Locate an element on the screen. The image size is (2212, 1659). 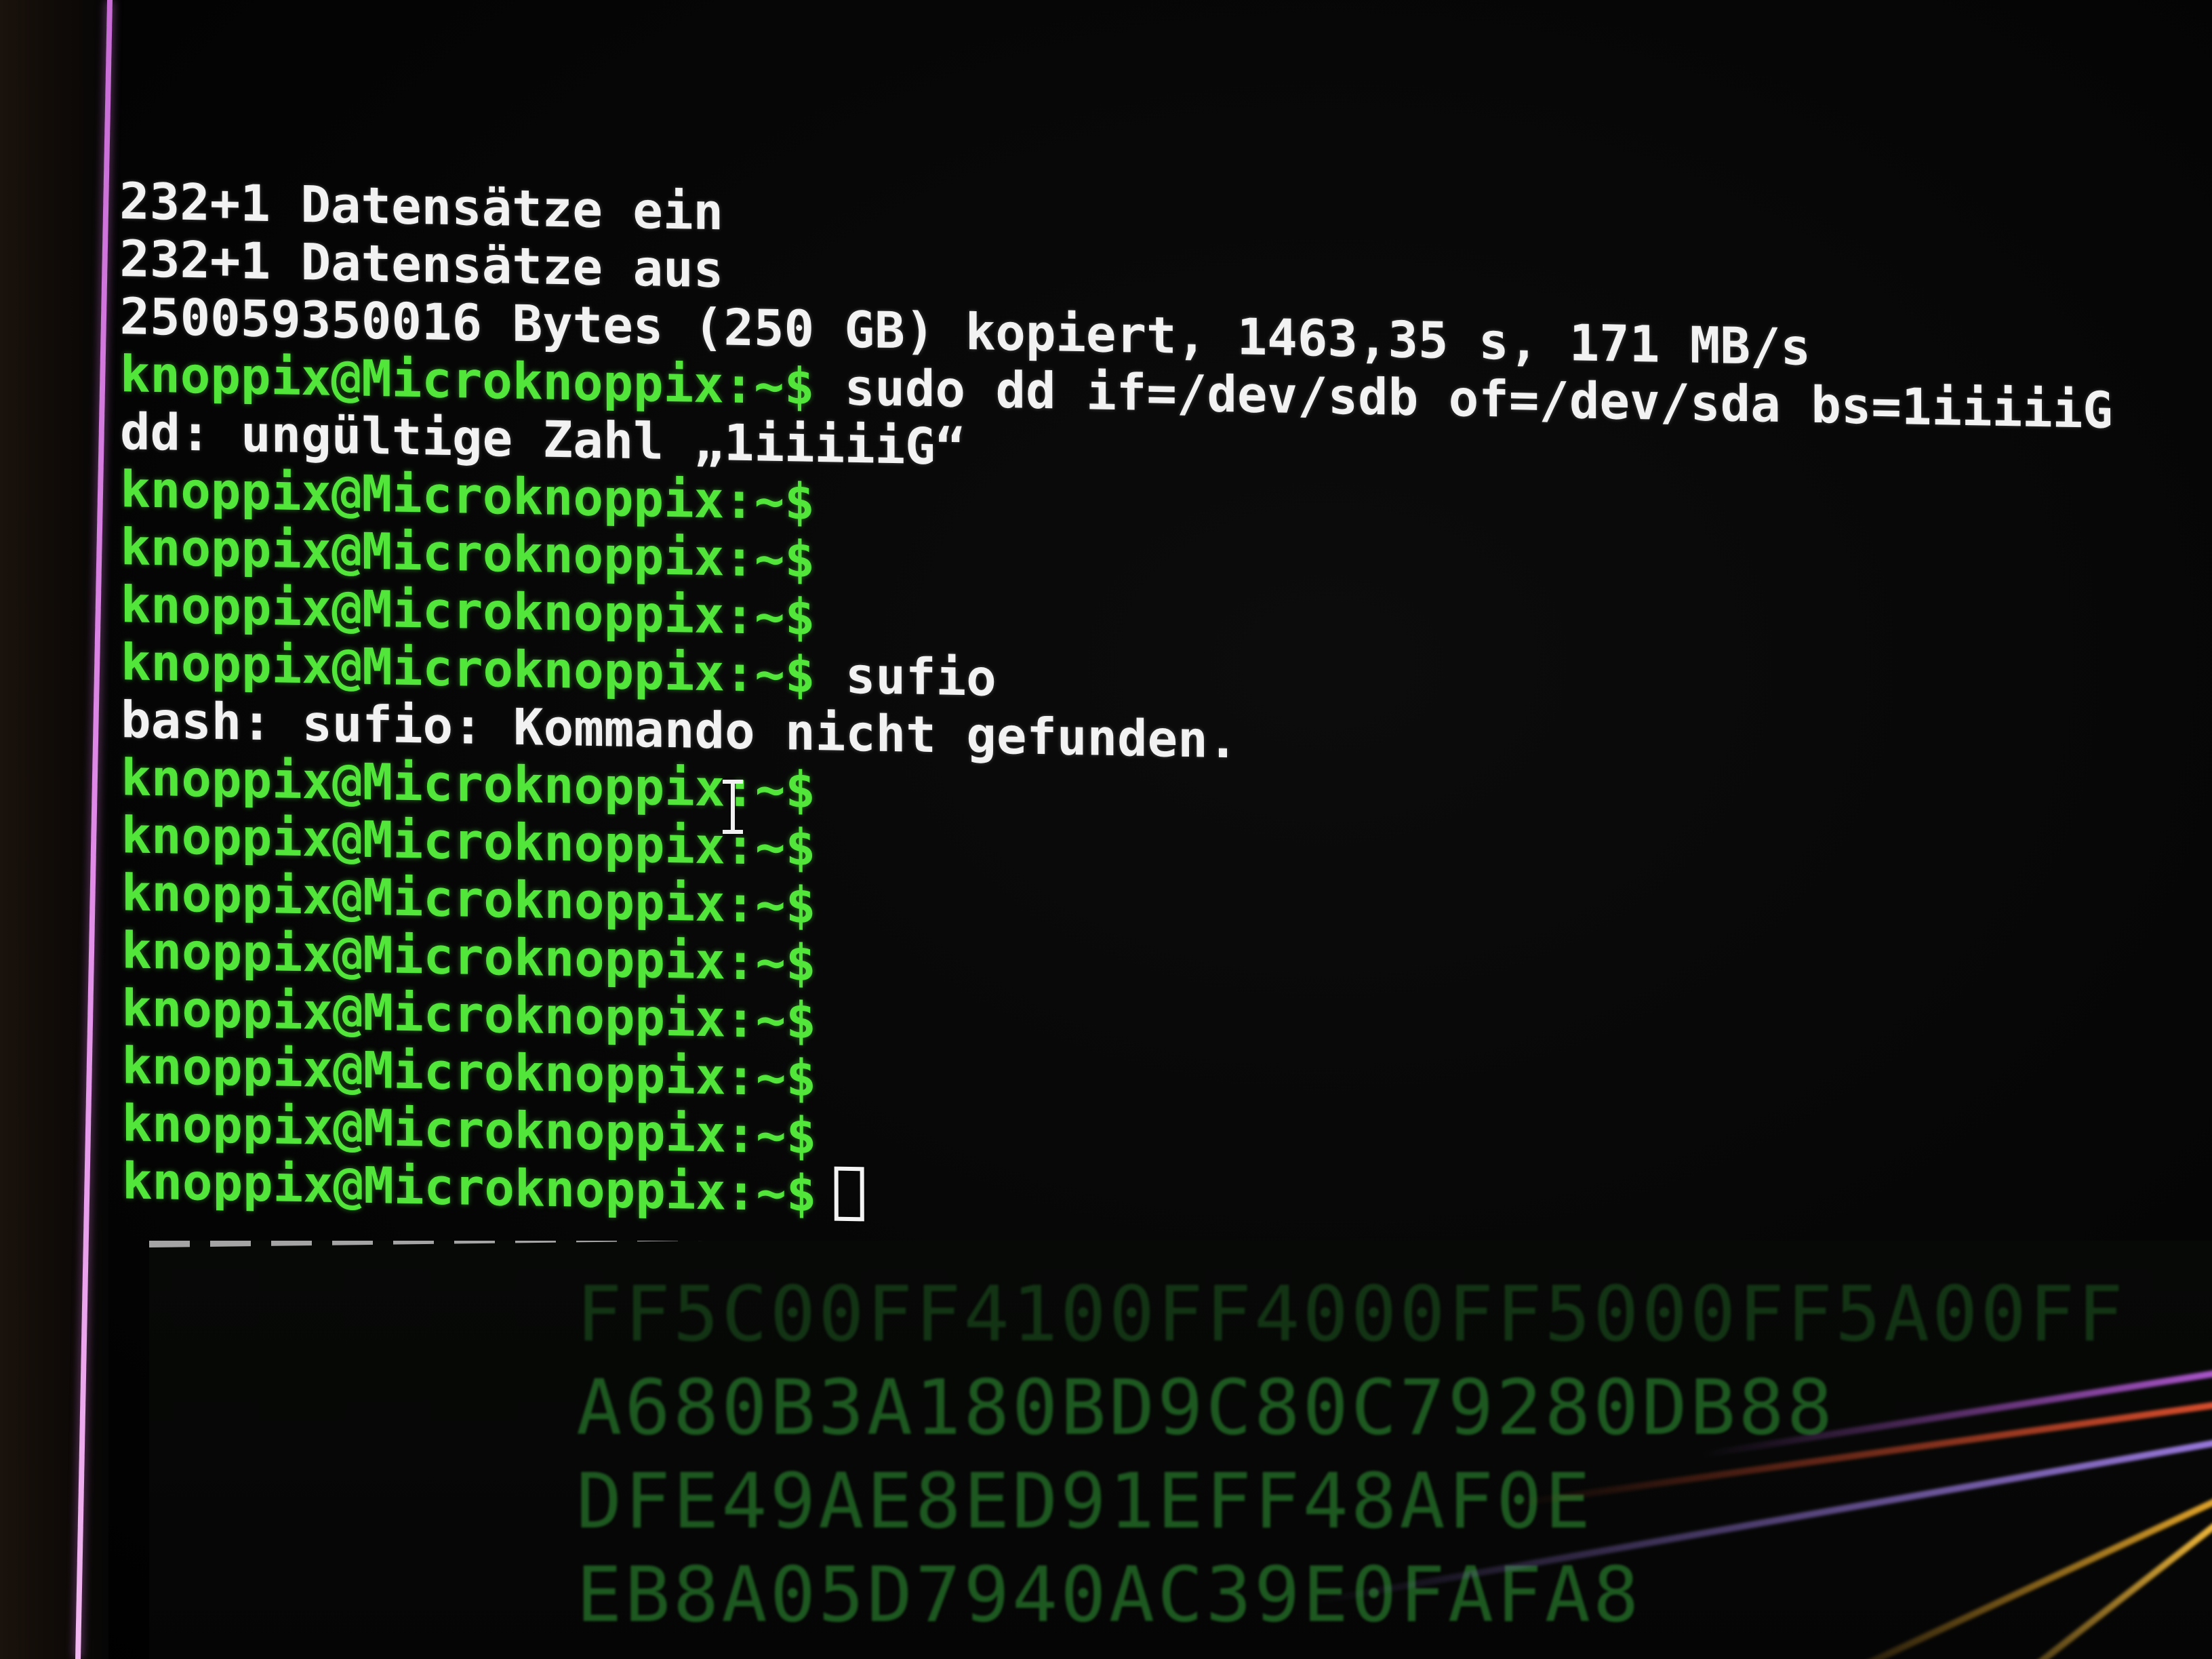
block-cursor is located at coordinates (849, 1194).